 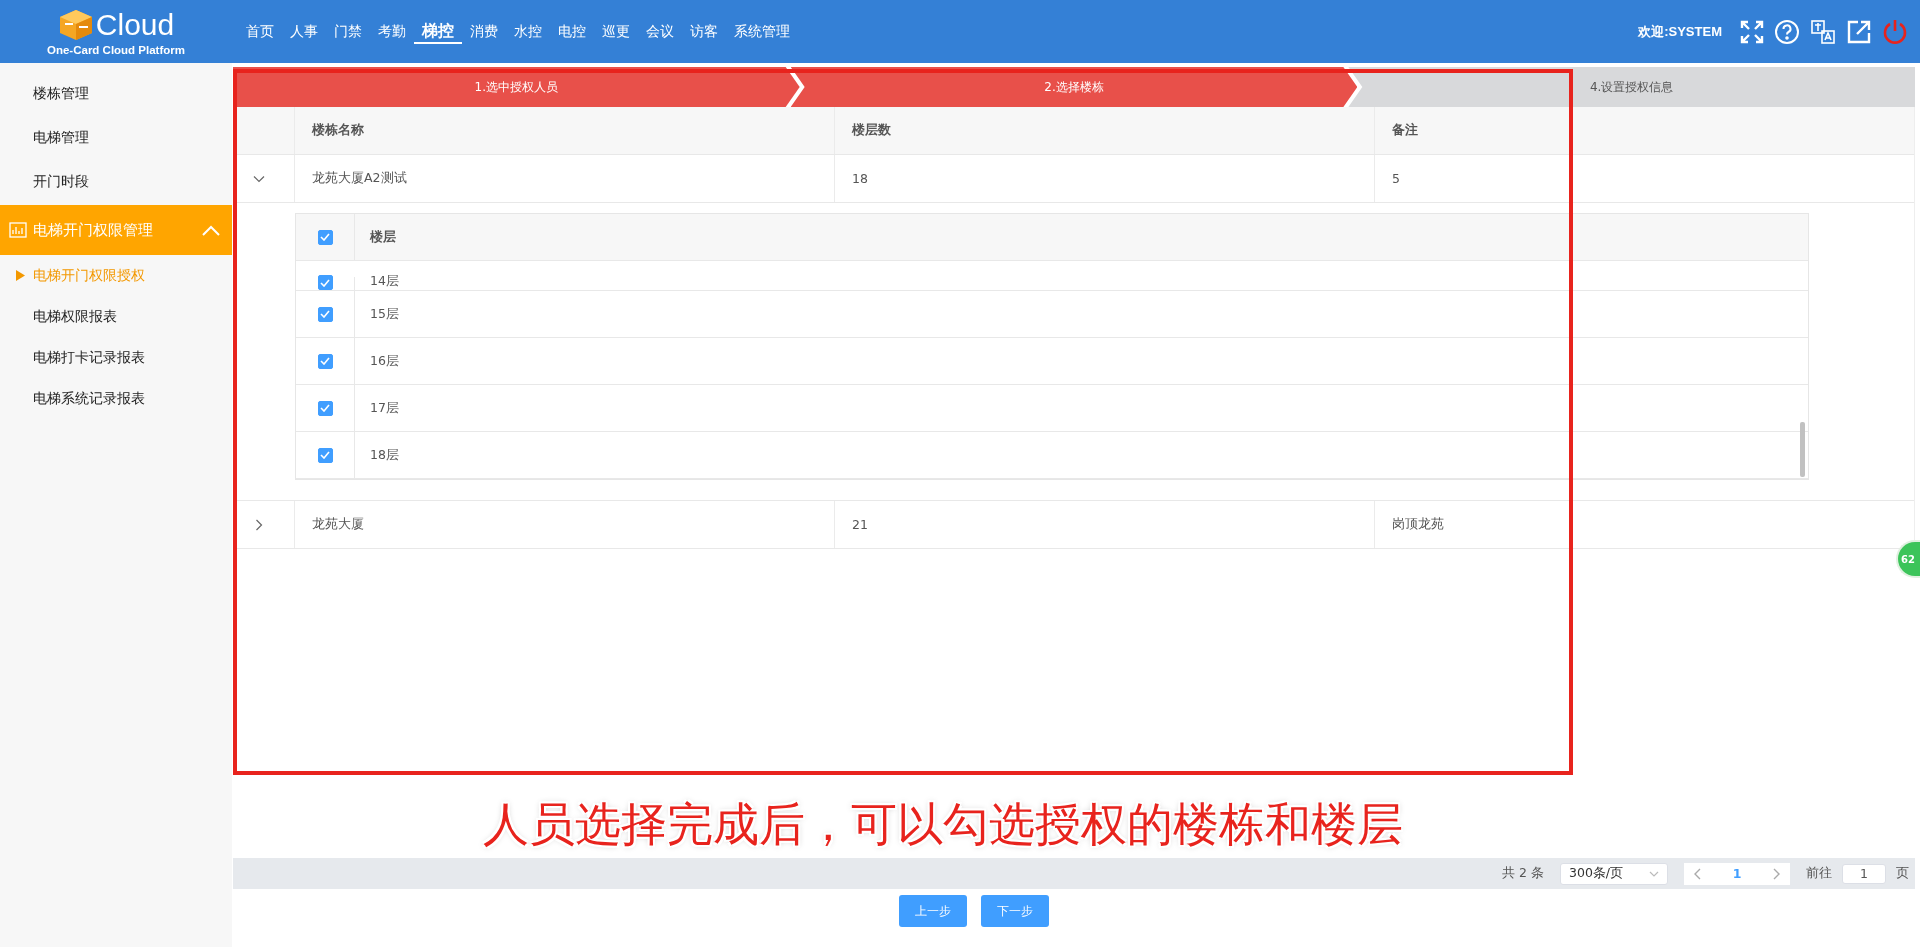 I want to click on external-link-icon, so click(x=1859, y=31).